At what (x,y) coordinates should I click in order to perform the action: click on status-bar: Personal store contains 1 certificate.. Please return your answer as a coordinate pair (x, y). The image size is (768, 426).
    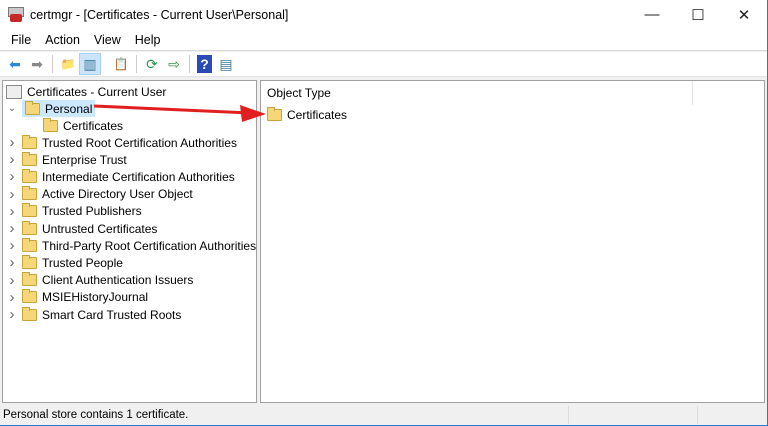
    Looking at the image, I should click on (383, 414).